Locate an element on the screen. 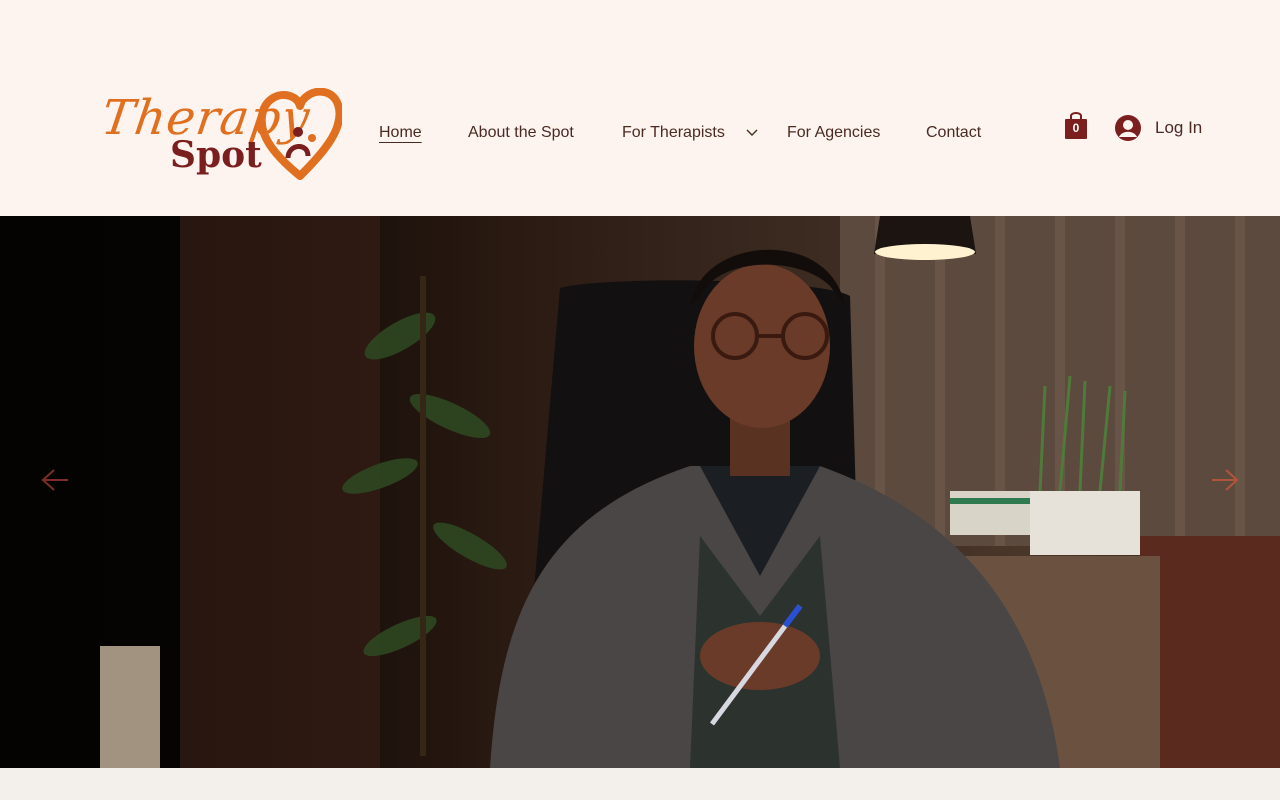  avatar-icon is located at coordinates (1128, 128).